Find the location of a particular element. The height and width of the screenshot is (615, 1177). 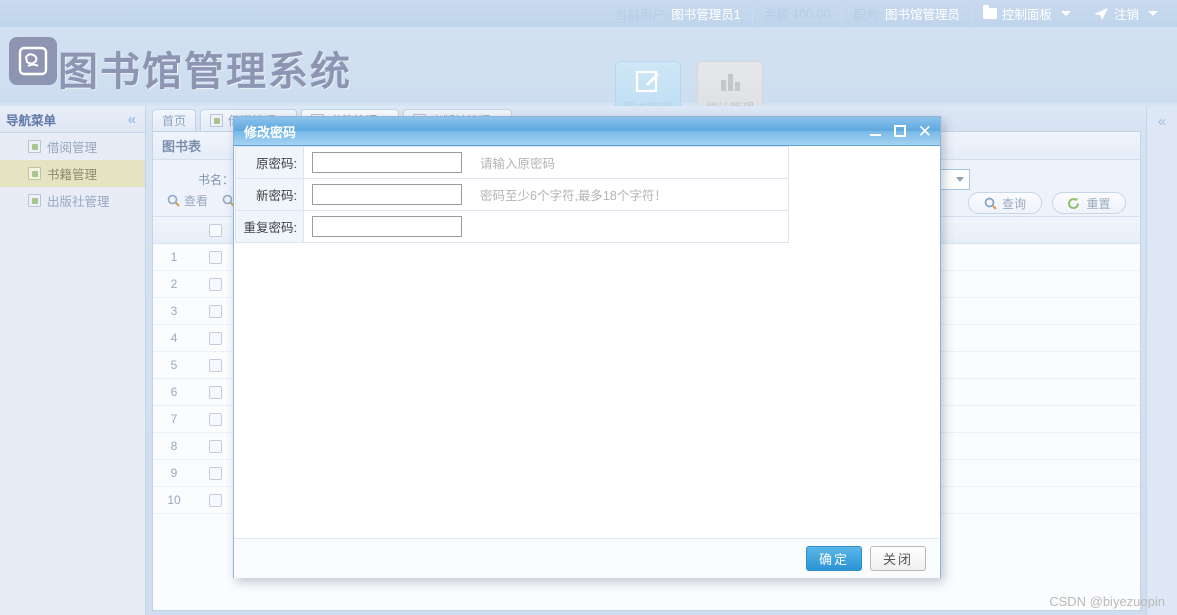

old-password-input is located at coordinates (387, 162).